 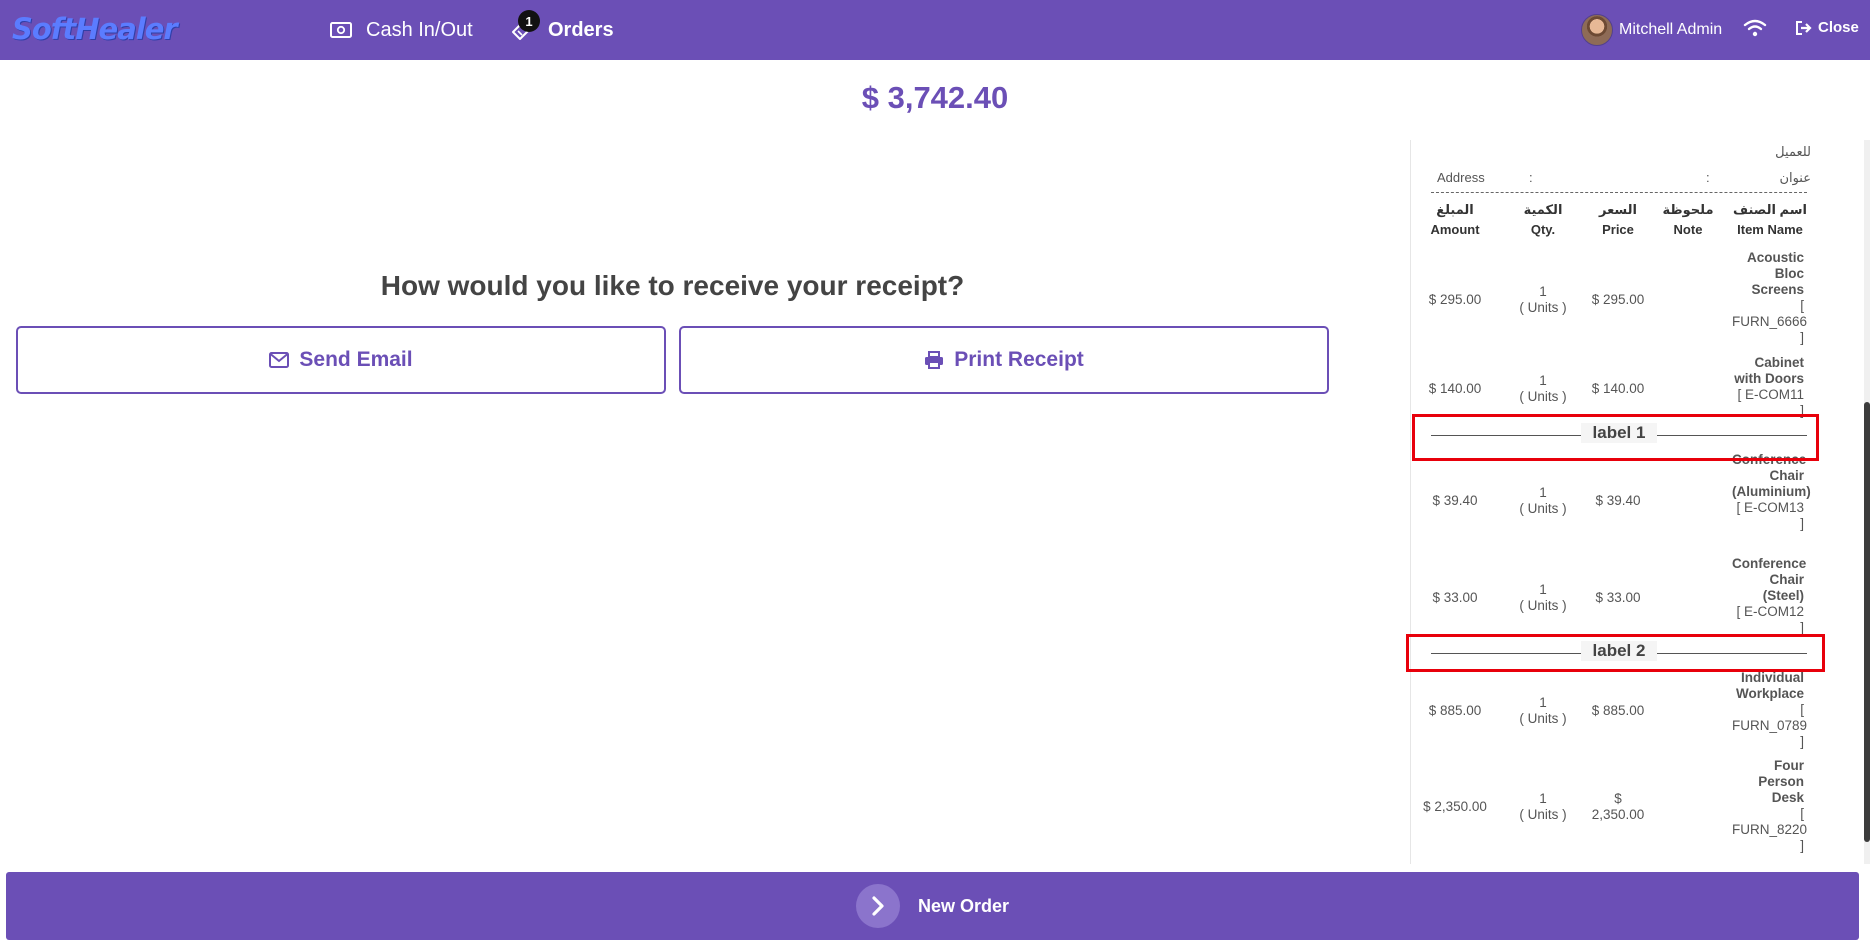 What do you see at coordinates (1618, 388) in the screenshot?
I see `line-price: $ 140.00` at bounding box center [1618, 388].